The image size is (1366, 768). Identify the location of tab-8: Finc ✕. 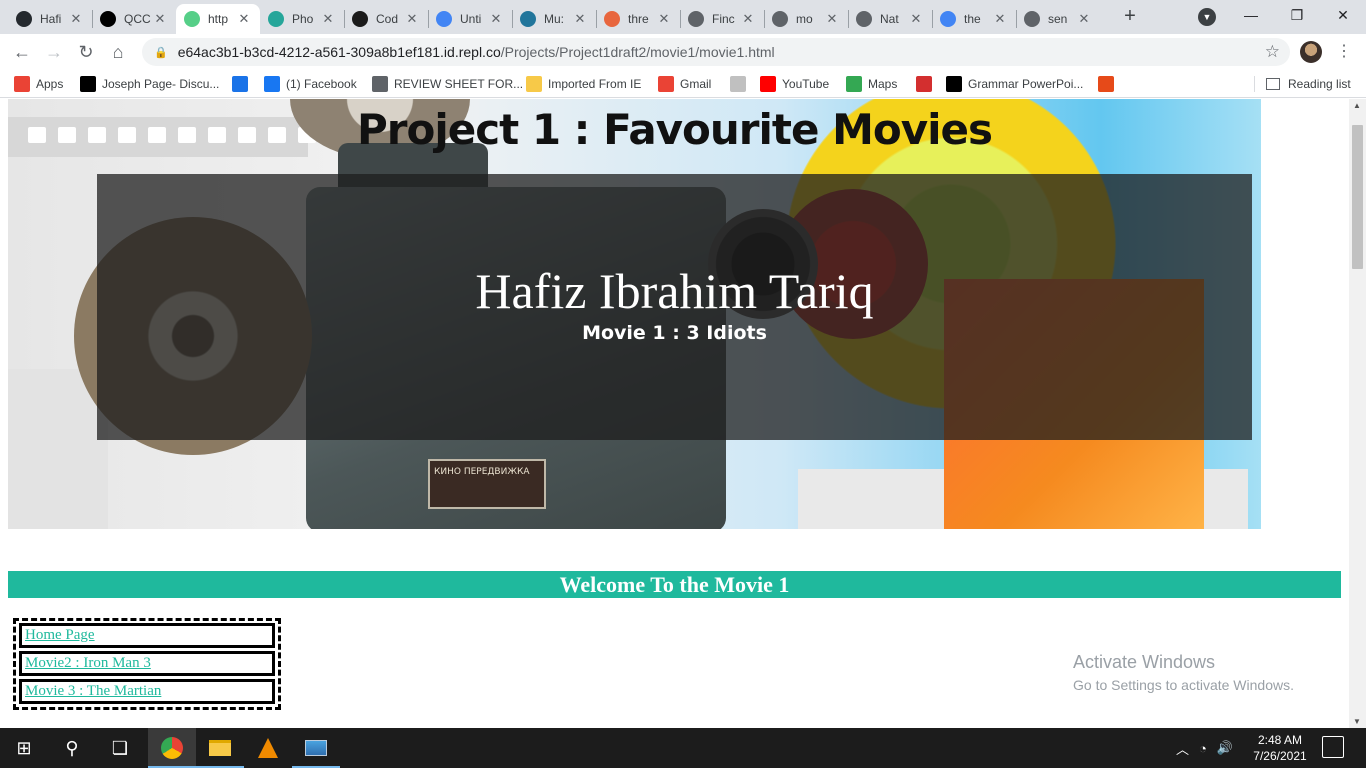
(722, 19).